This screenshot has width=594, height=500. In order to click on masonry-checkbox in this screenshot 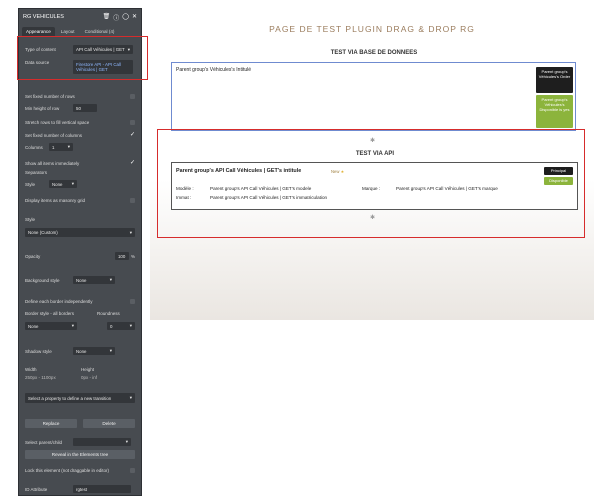, I will do `click(132, 200)`.